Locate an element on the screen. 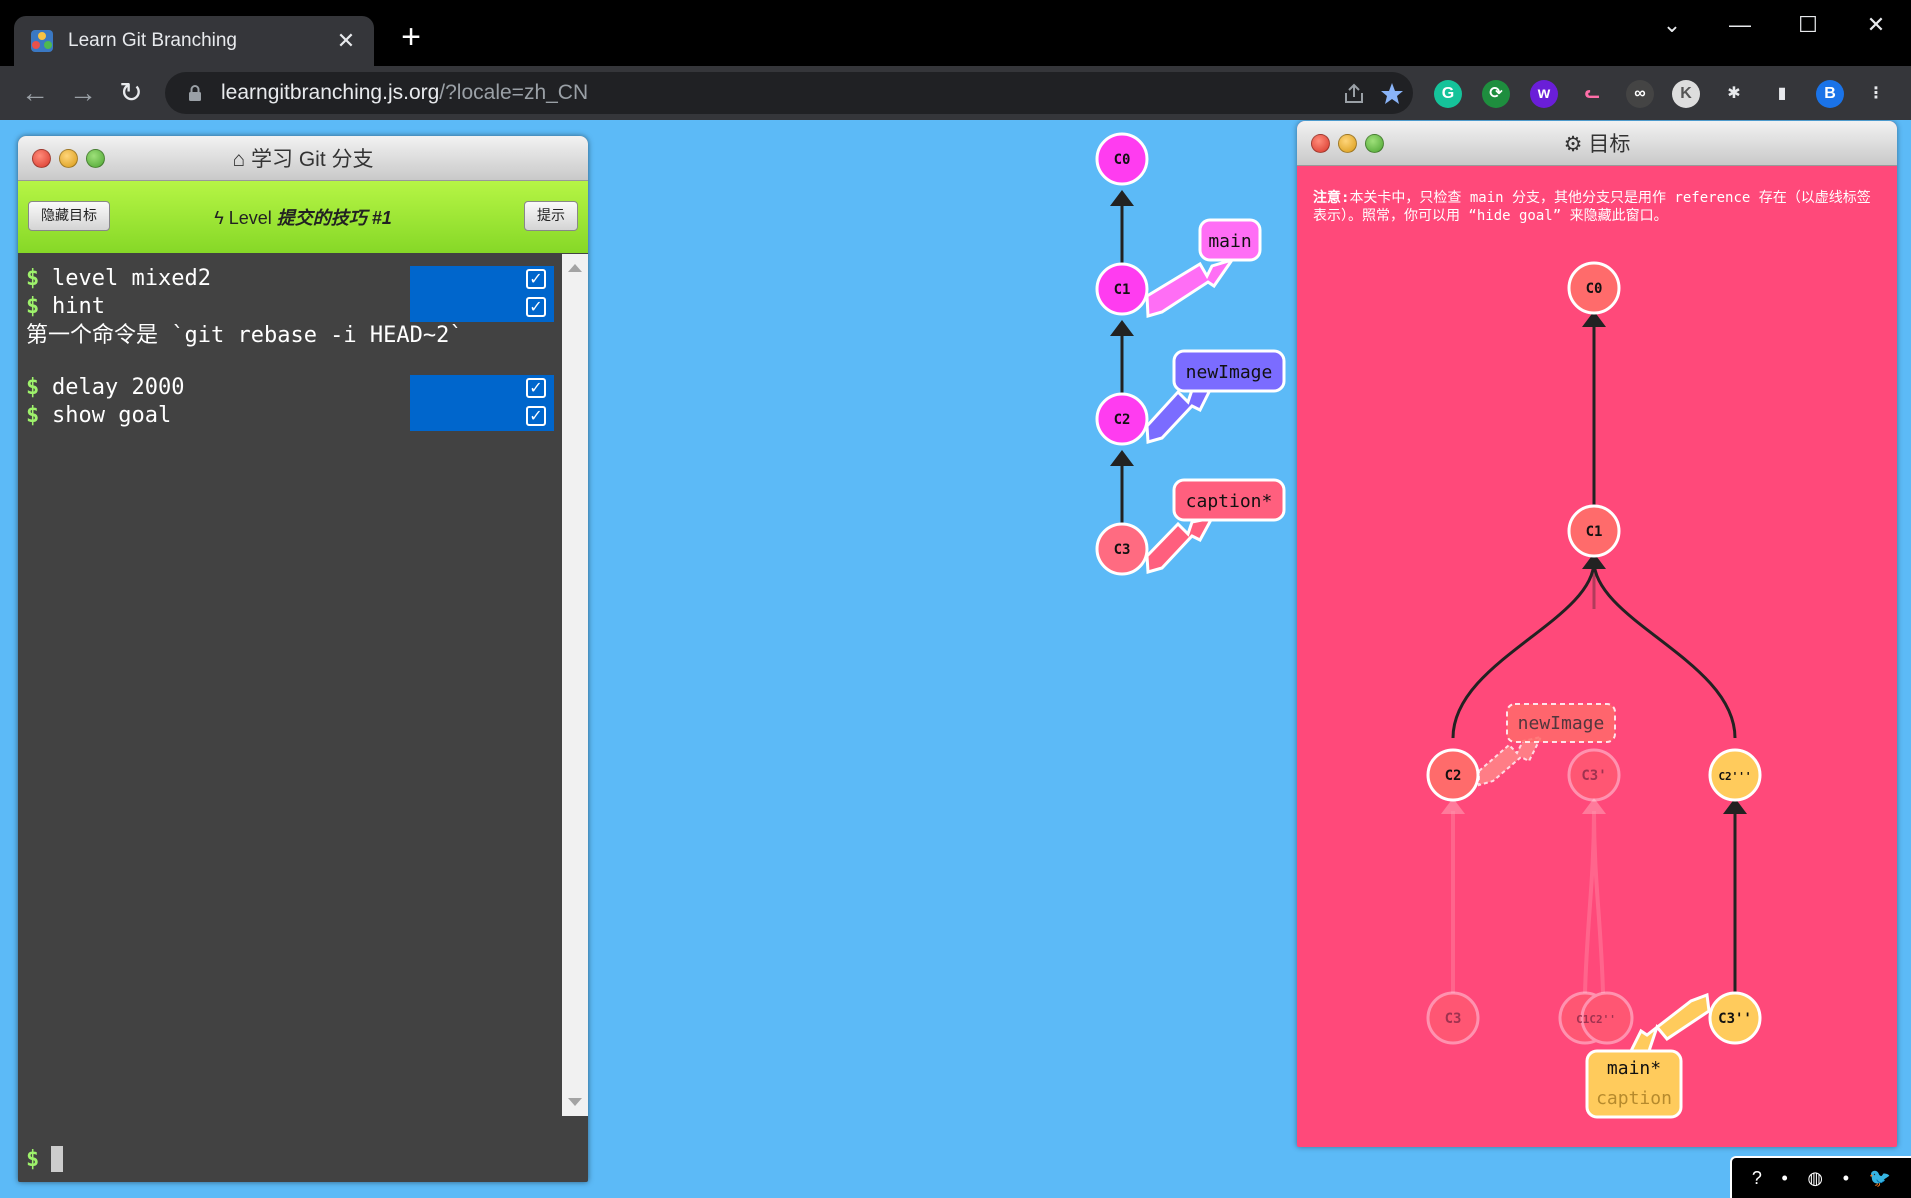  branch-arrow-caption is located at coordinates (1180, 544).